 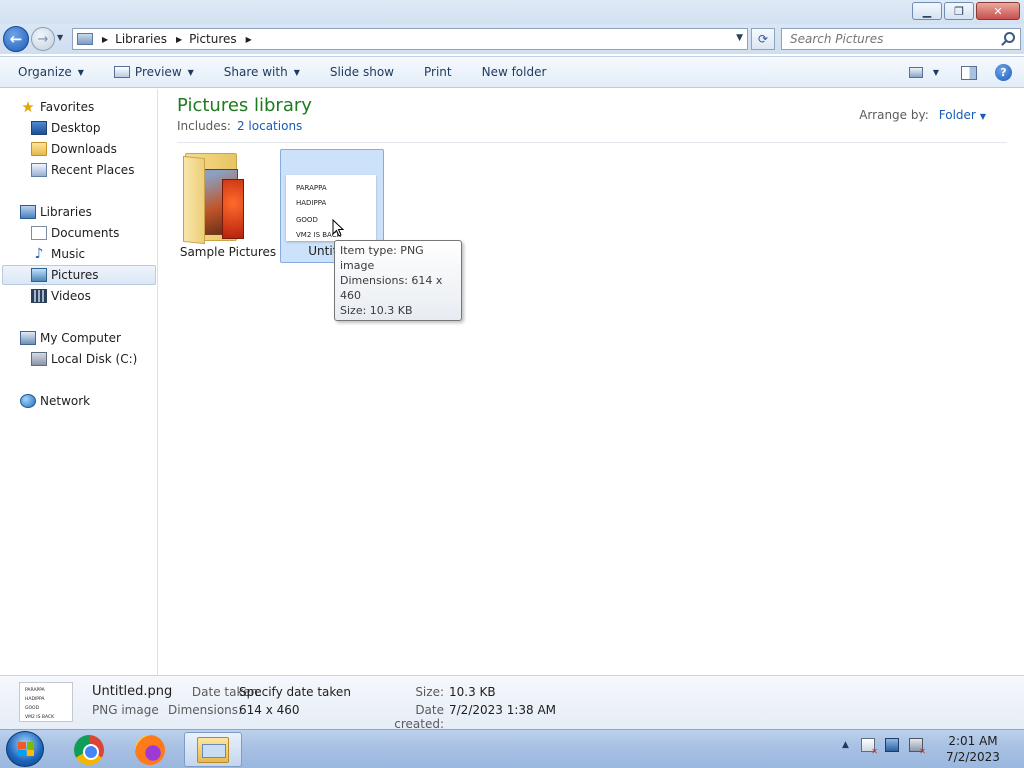 I want to click on refresh-button: ⟳, so click(x=763, y=39).